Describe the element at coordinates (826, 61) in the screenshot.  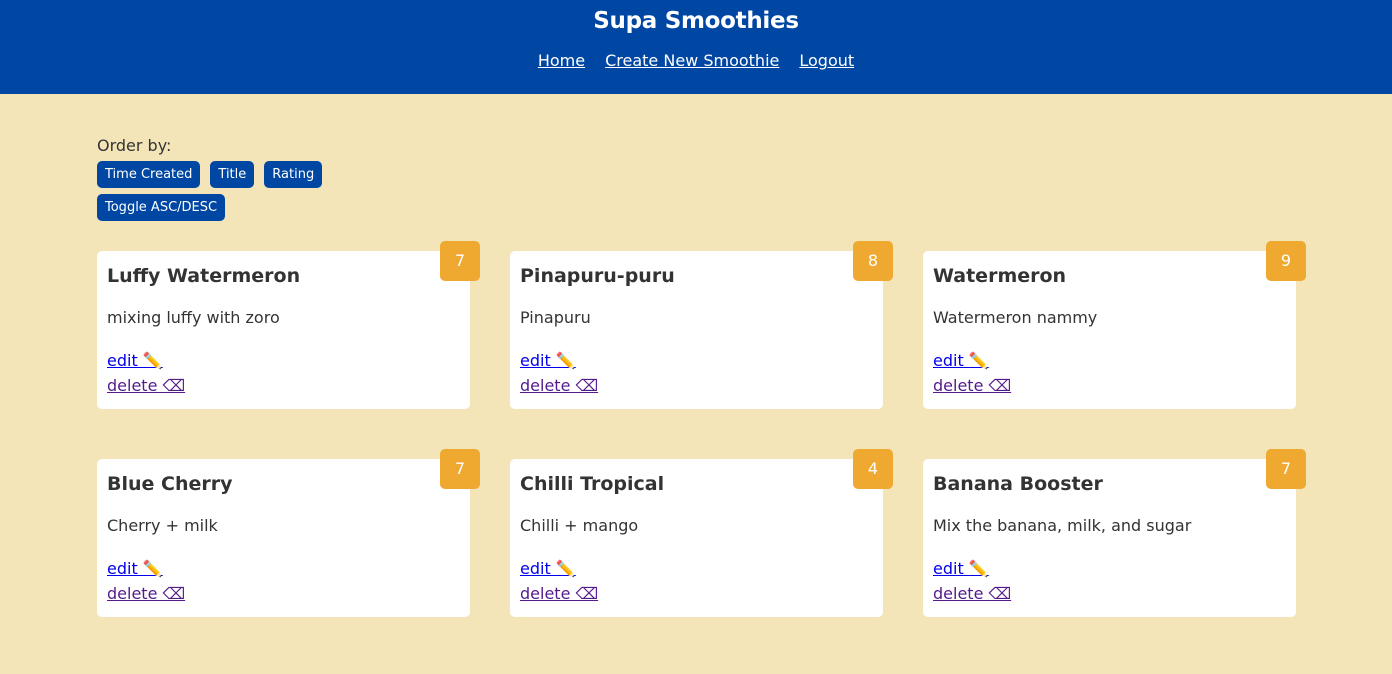
I see `nav-logout-link: Logout` at that location.